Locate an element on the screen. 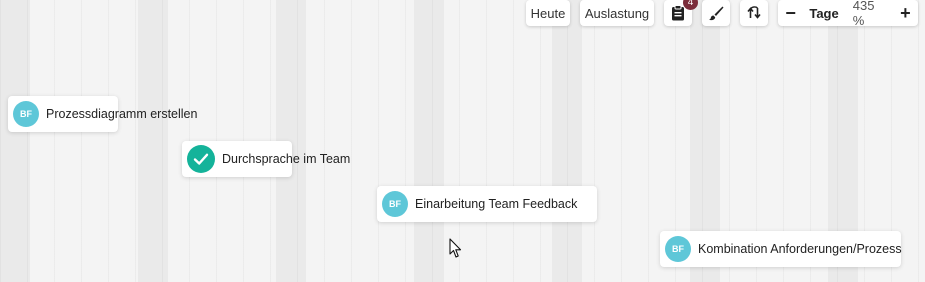 The image size is (925, 282). task-card: Durchsprache im Team is located at coordinates (266, 159).